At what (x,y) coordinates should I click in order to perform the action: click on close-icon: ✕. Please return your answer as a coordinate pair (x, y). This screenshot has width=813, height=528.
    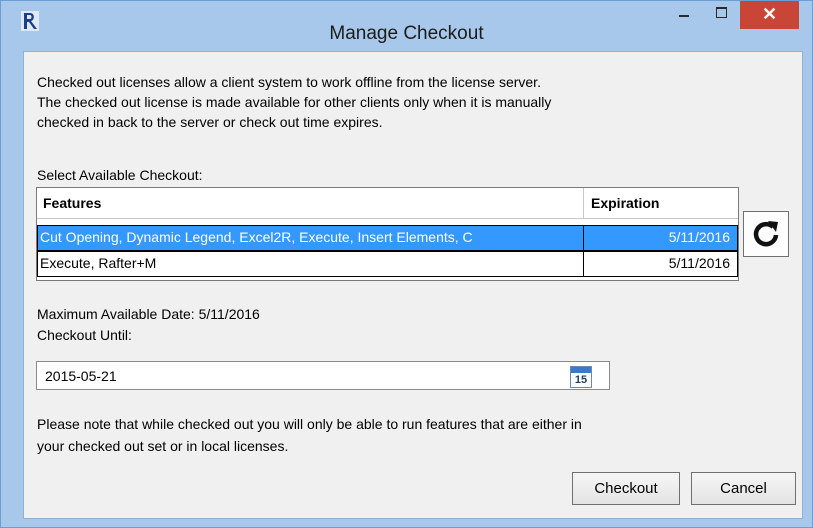
    Looking at the image, I should click on (769, 14).